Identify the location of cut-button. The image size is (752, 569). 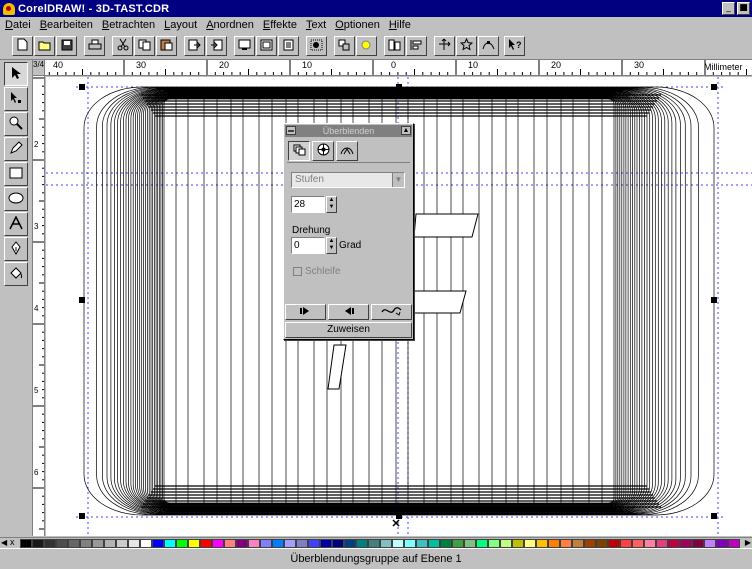
(122, 46).